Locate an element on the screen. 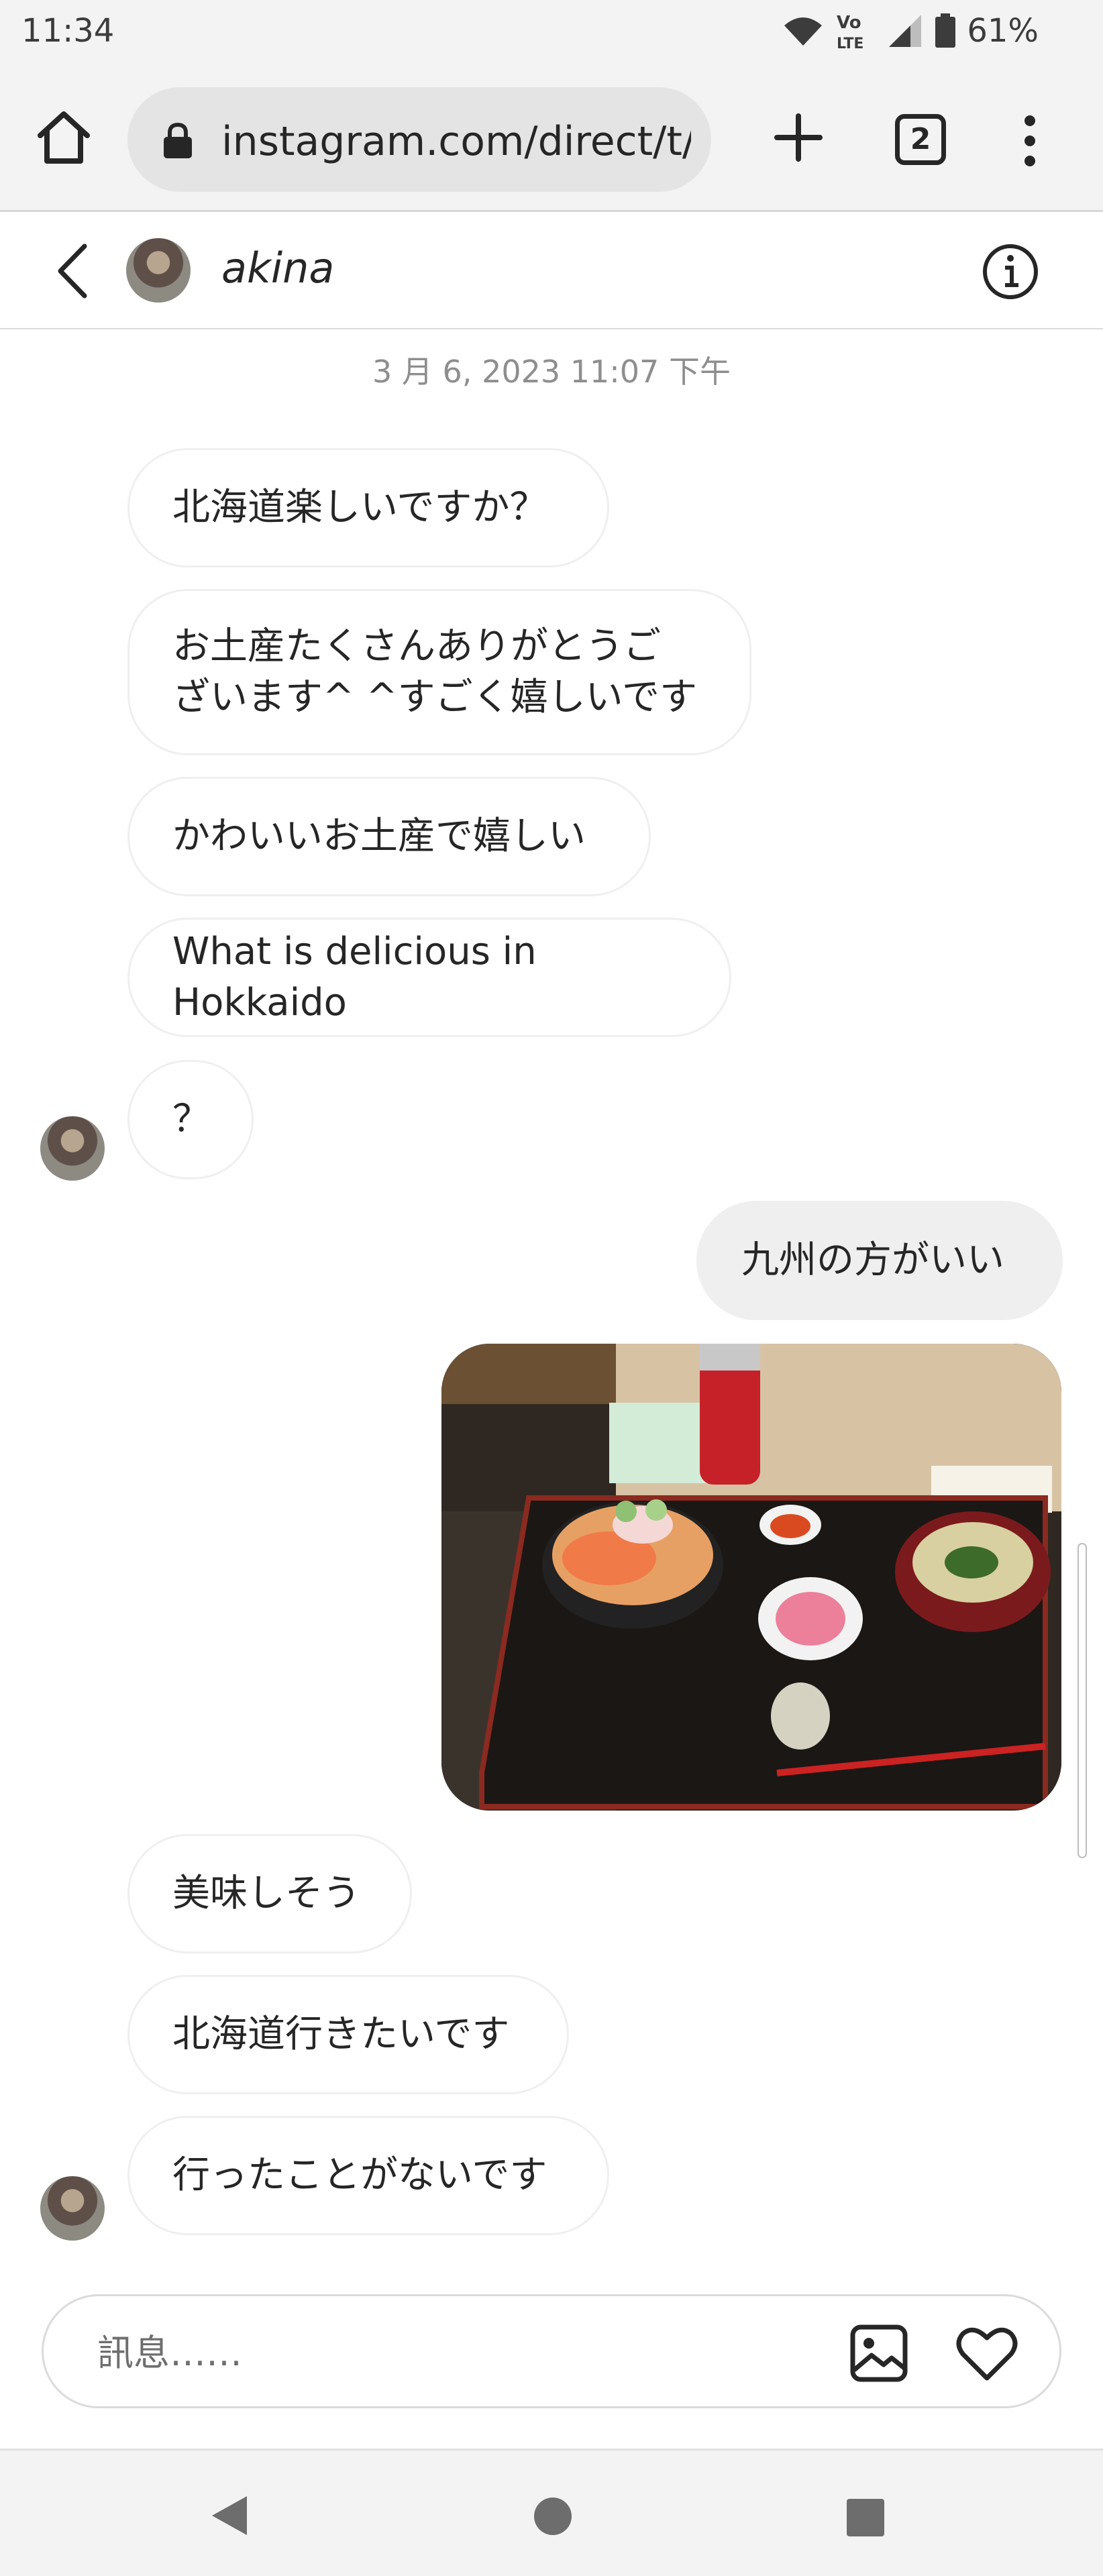  address-bar: instagram.com/direct/t/3 is located at coordinates (419, 139).